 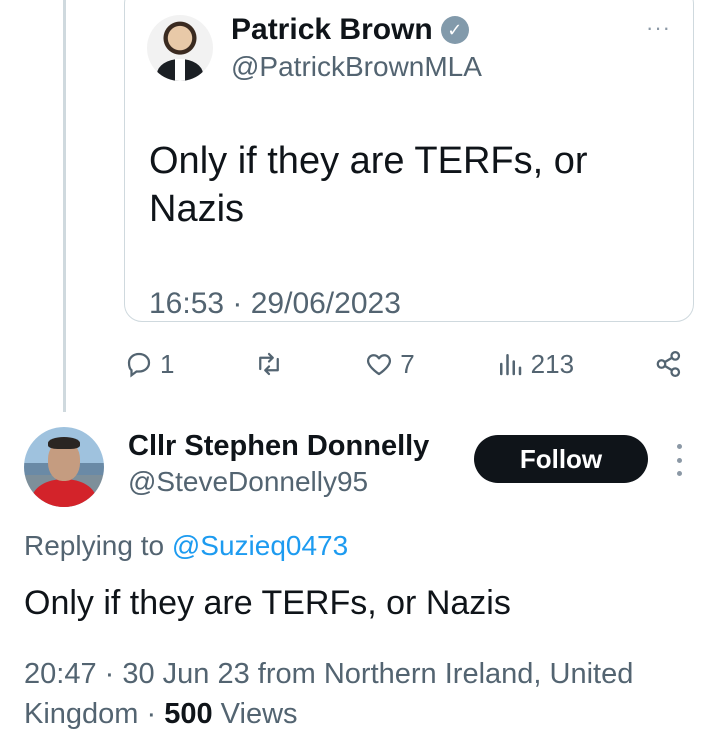 I want to click on views-button: 213, so click(x=534, y=364).